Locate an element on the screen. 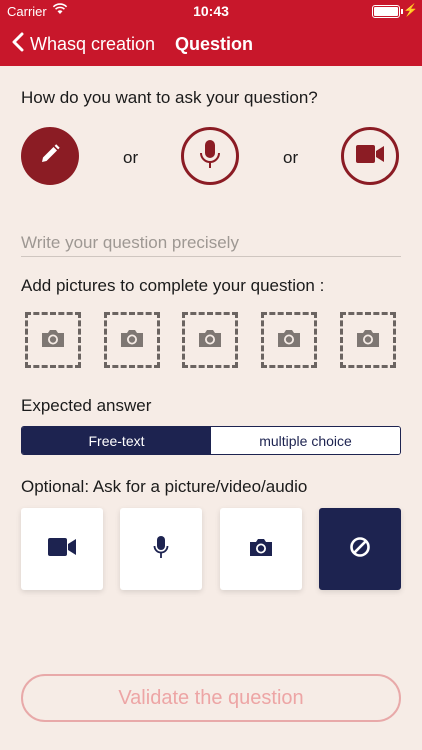 The width and height of the screenshot is (422, 750). validate-question-button: Validate the question is located at coordinates (211, 698).